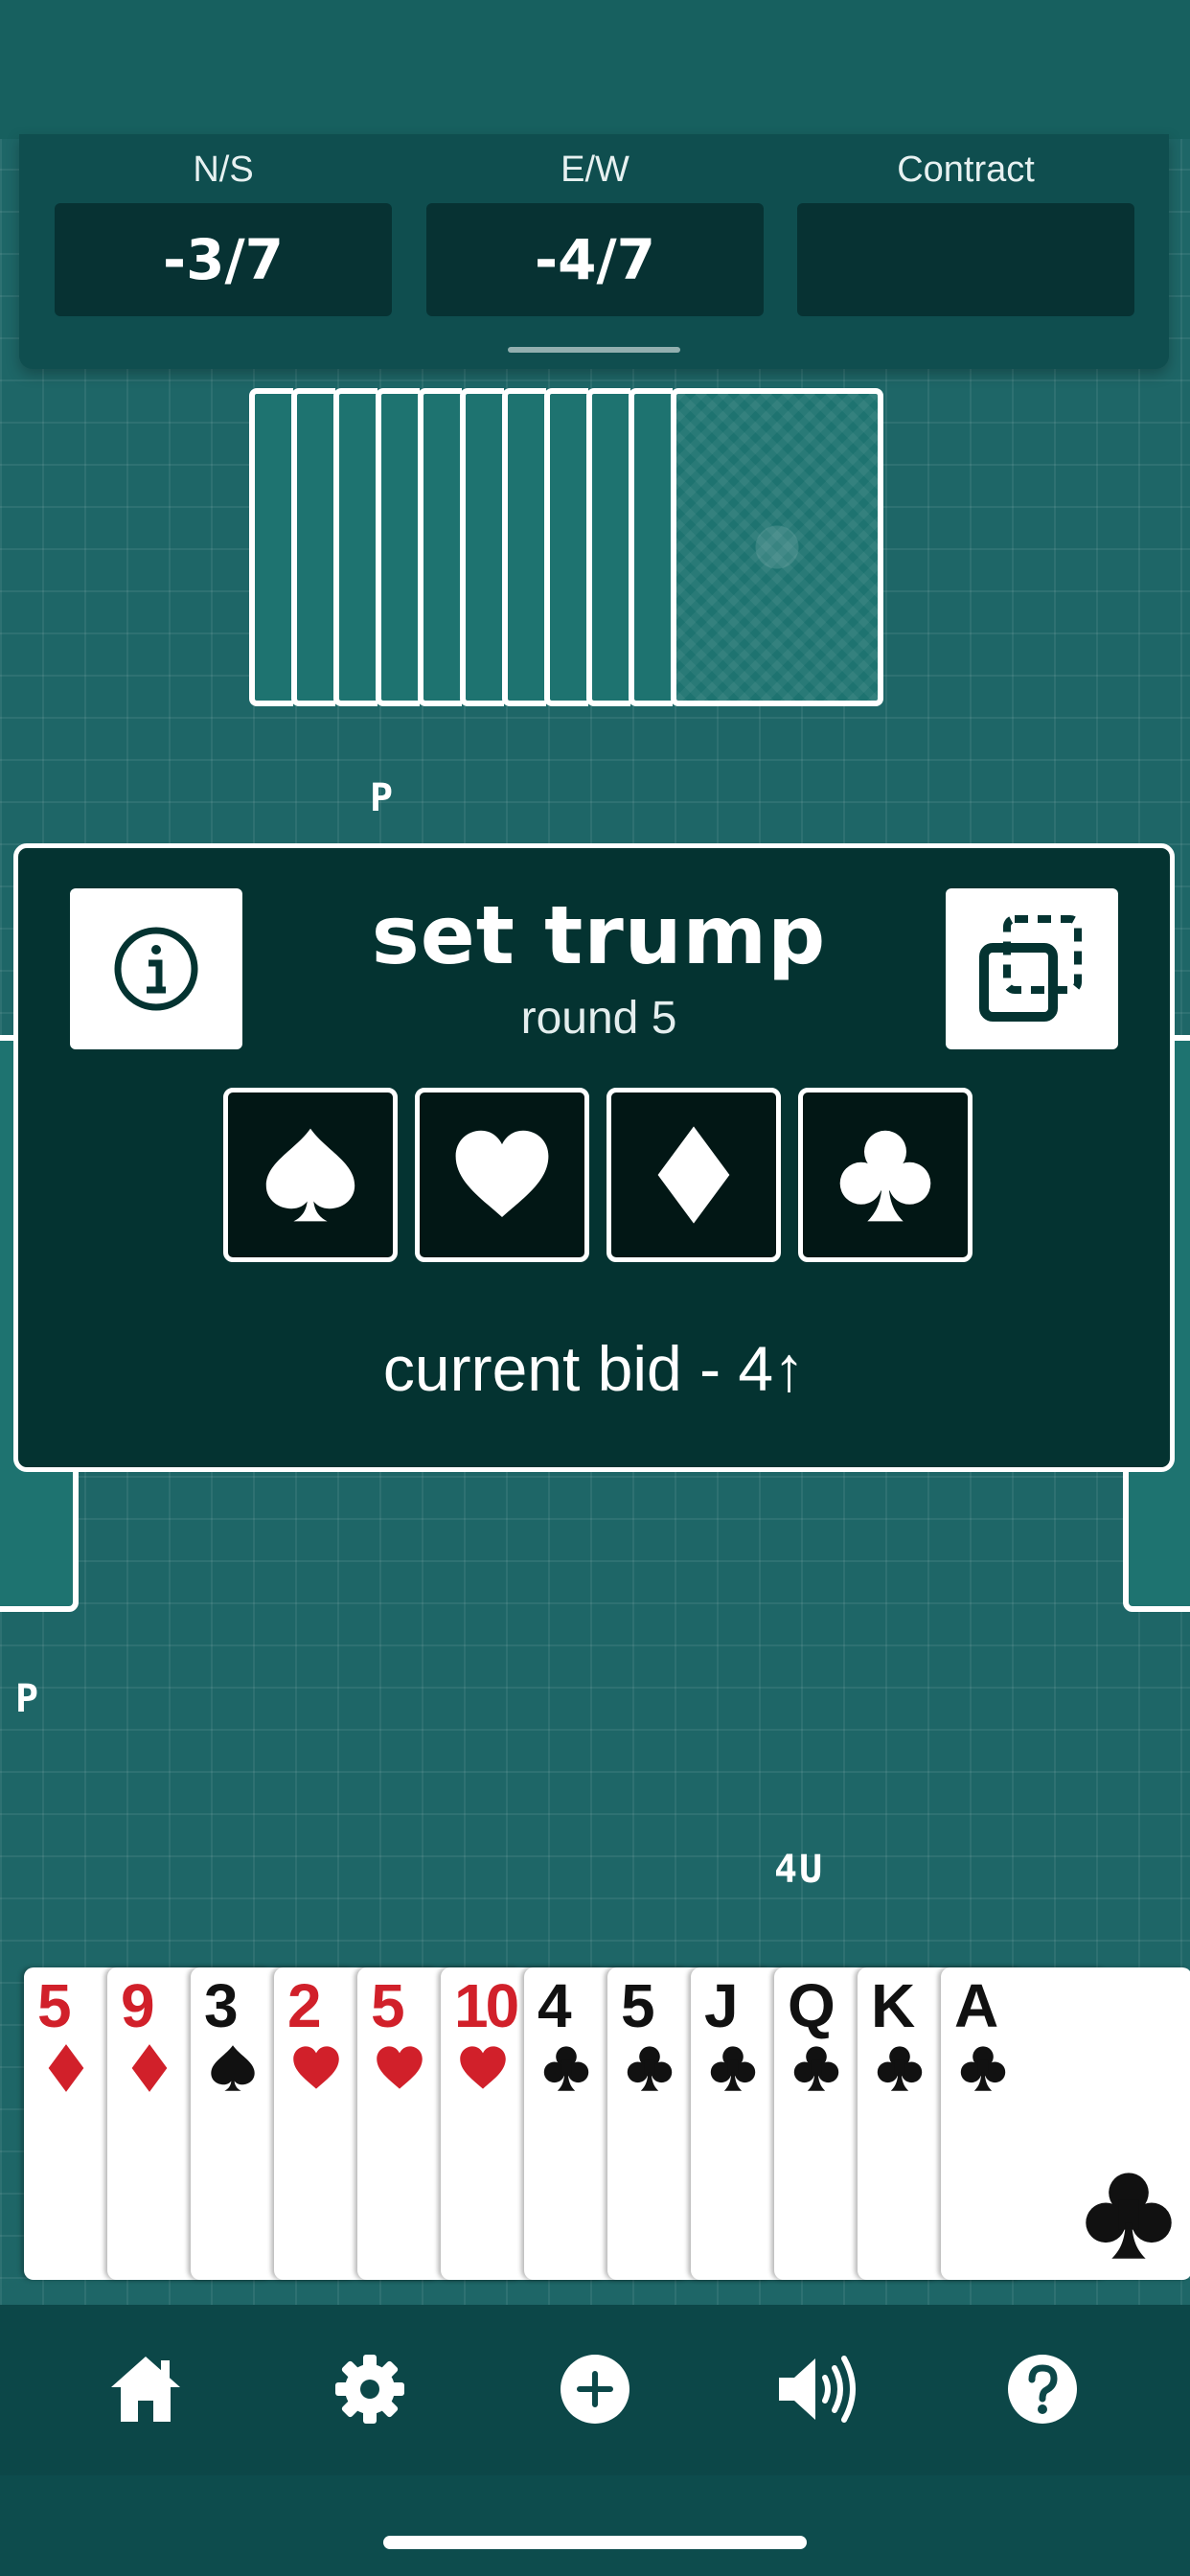 The width and height of the screenshot is (1190, 2576). I want to click on info-icon, so click(156, 969).